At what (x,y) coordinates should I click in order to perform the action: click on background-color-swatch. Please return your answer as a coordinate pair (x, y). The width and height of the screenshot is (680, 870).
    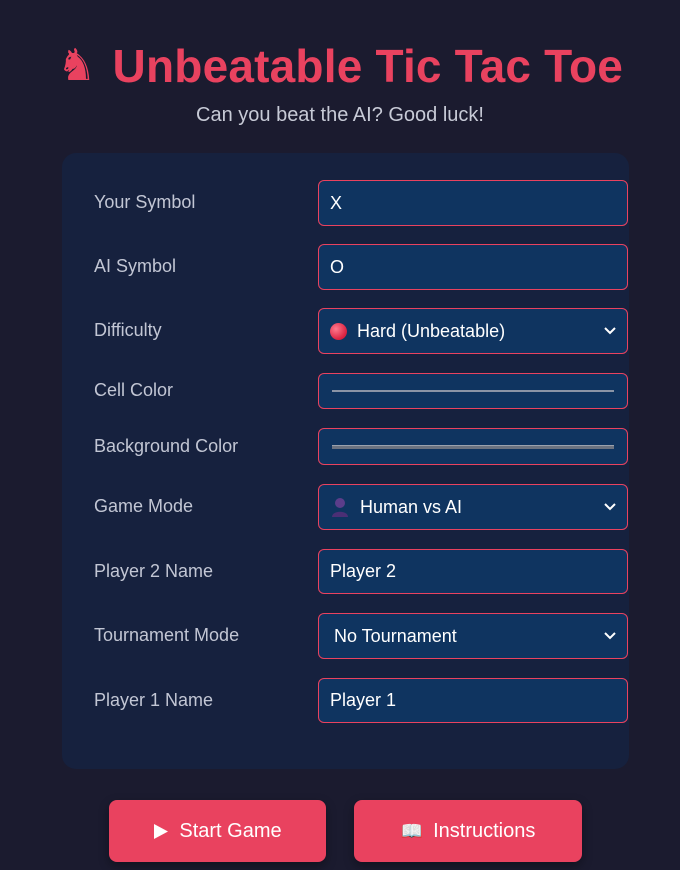
    Looking at the image, I should click on (473, 446).